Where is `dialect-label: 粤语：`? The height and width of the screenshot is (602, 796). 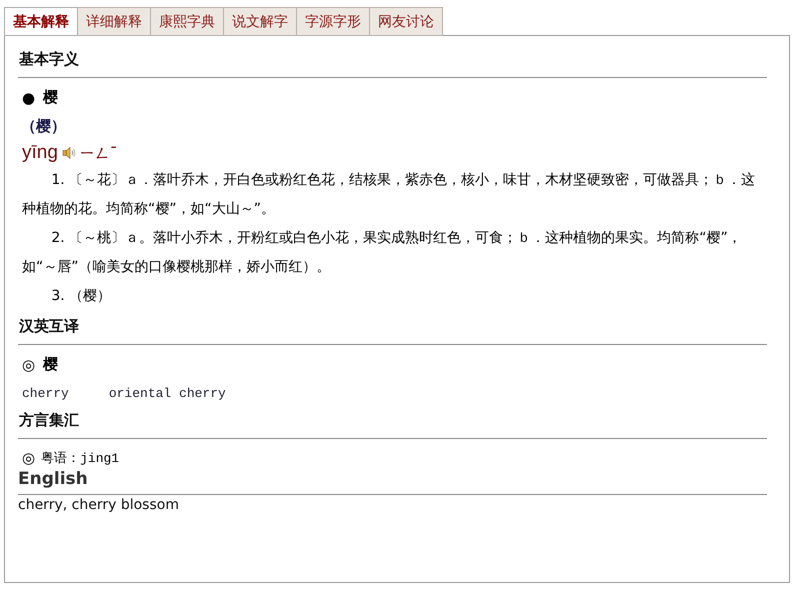
dialect-label: 粤语： is located at coordinates (60, 458).